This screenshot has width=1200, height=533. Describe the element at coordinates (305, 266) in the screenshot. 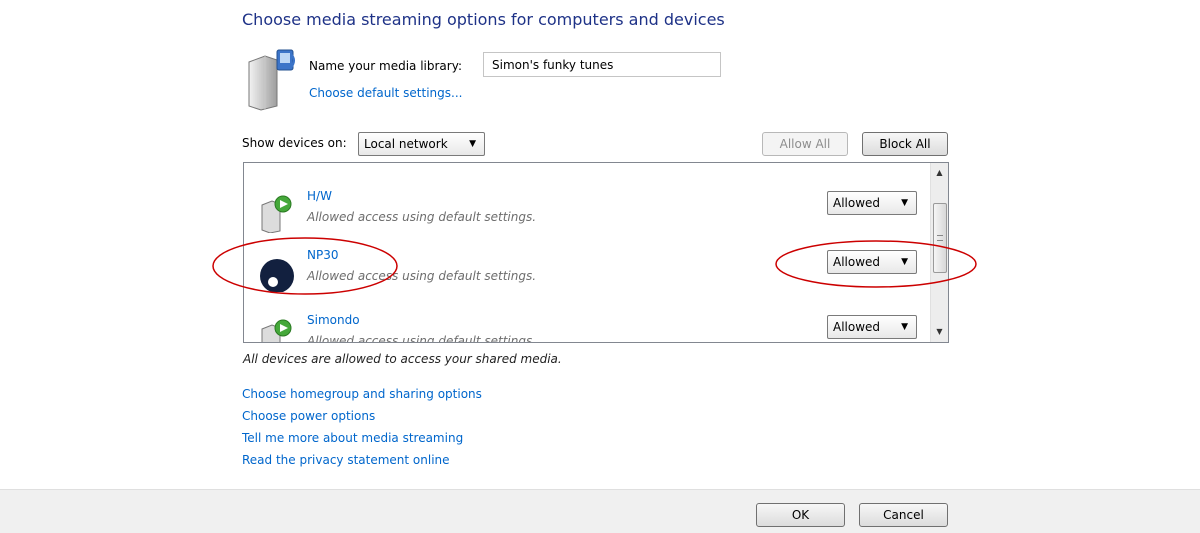

I see `annotation-ellipse-device` at that location.